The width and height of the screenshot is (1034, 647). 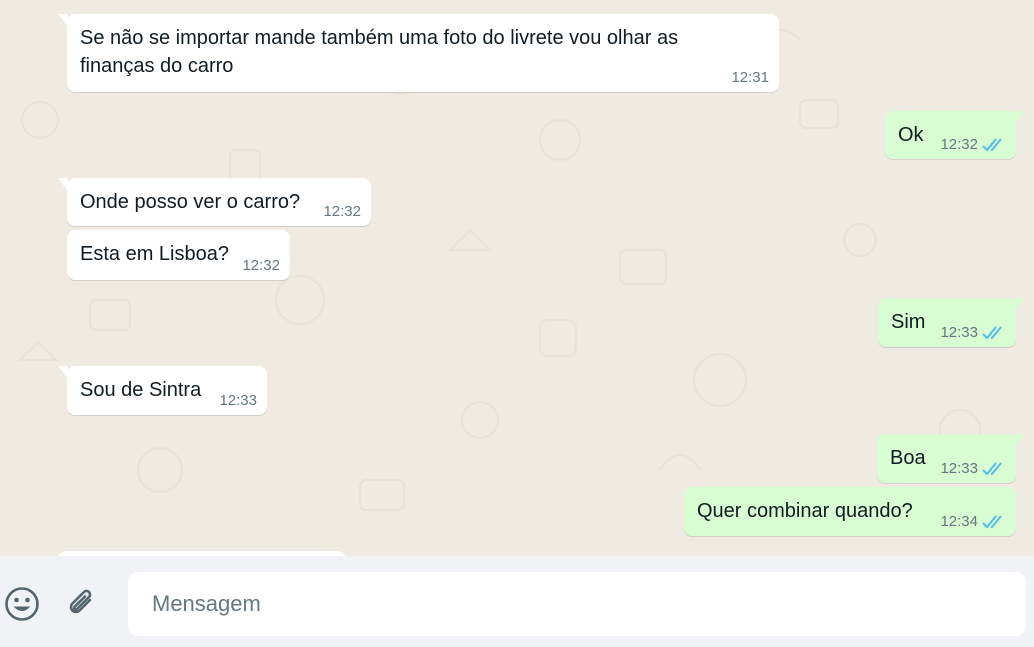 I want to click on message-text: Quer combinar quando?, so click(x=805, y=511).